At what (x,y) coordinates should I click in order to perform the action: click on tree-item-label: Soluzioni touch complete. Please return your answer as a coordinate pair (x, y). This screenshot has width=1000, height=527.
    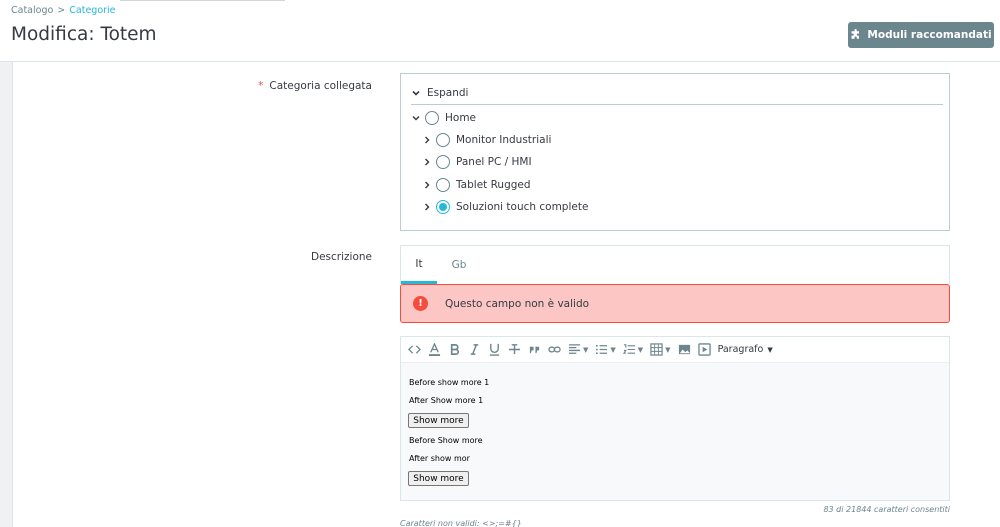
    Looking at the image, I should click on (522, 207).